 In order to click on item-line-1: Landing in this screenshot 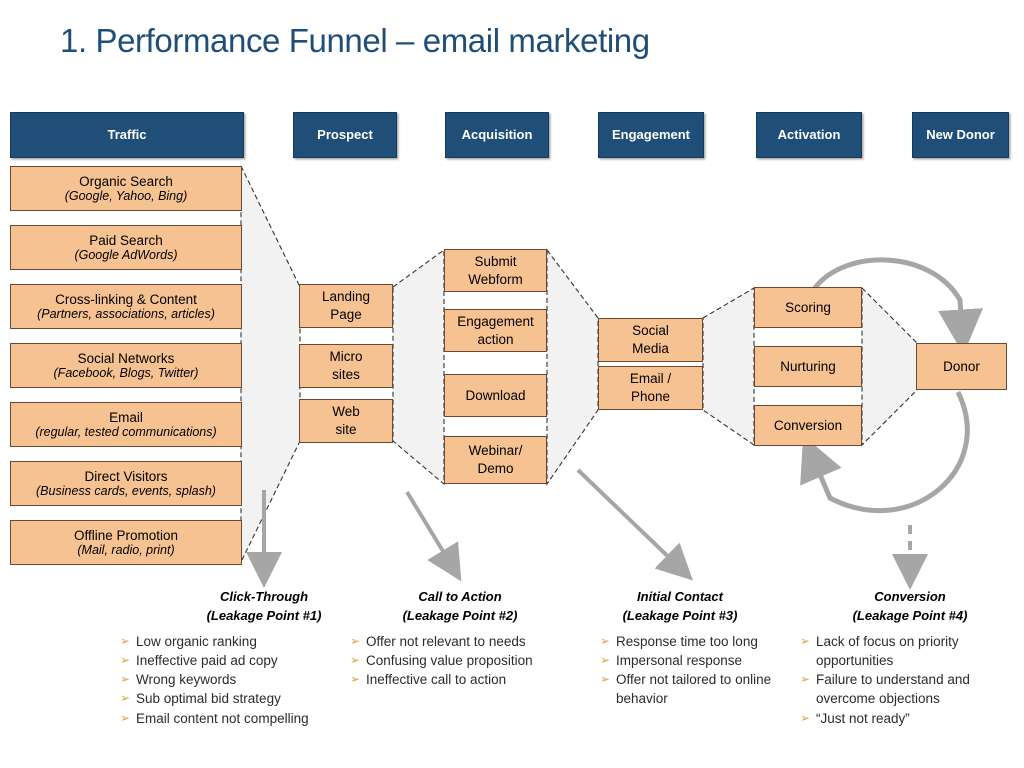, I will do `click(346, 297)`.